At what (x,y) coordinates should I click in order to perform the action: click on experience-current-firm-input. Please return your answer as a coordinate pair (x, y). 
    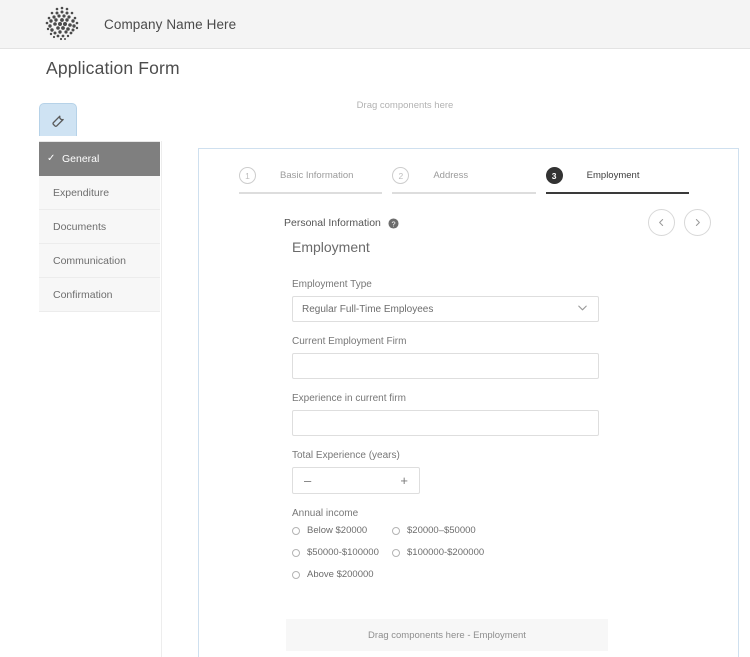
    Looking at the image, I should click on (445, 423).